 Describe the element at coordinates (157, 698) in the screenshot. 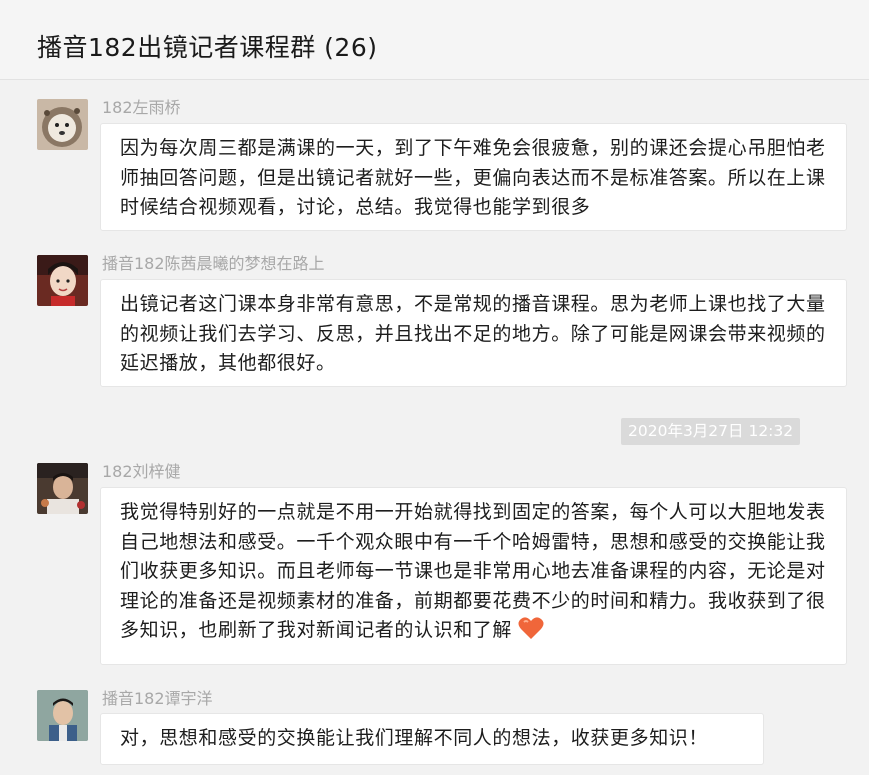

I see `sender-name: 播音182谭宇洋` at that location.